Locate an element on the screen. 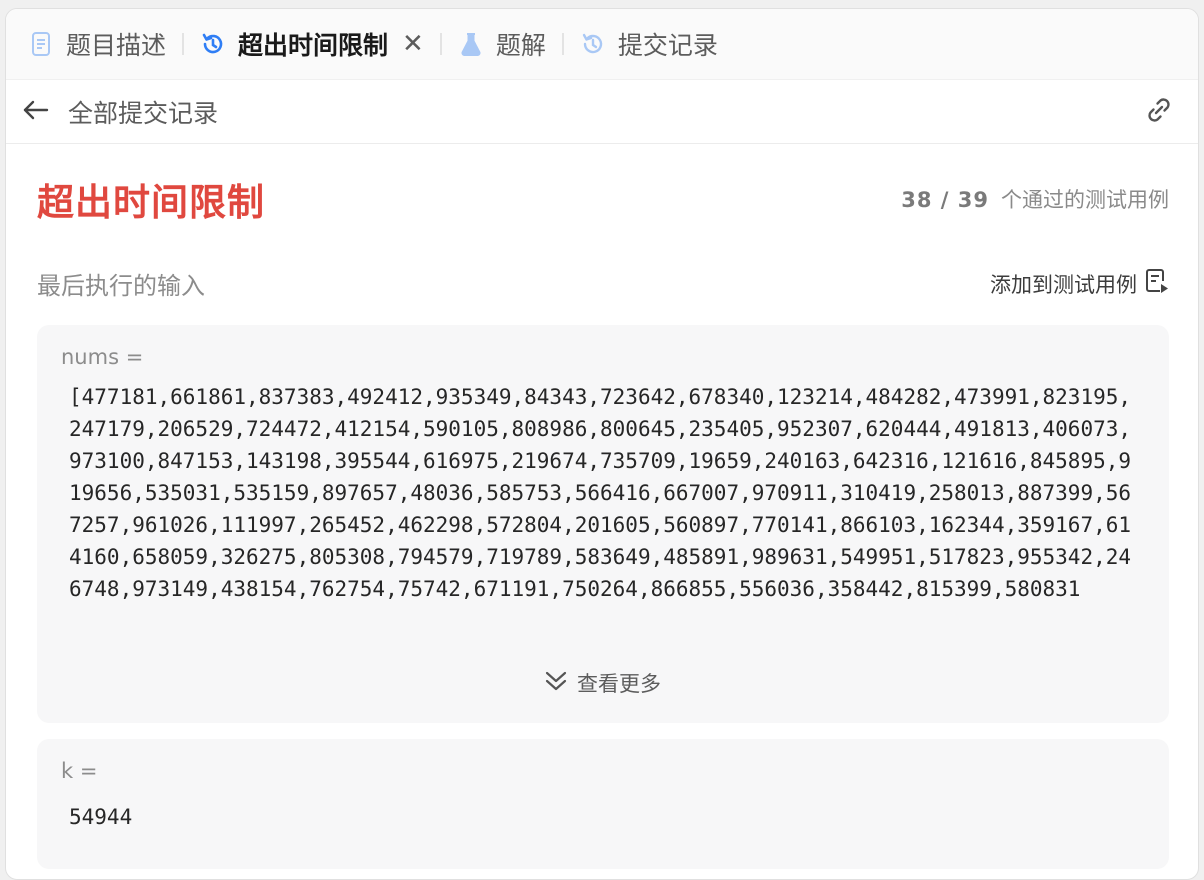 The width and height of the screenshot is (1204, 880). tab-bar: 题目描述 超出时间限制 ✕ 题解 提交记录 is located at coordinates (602, 44).